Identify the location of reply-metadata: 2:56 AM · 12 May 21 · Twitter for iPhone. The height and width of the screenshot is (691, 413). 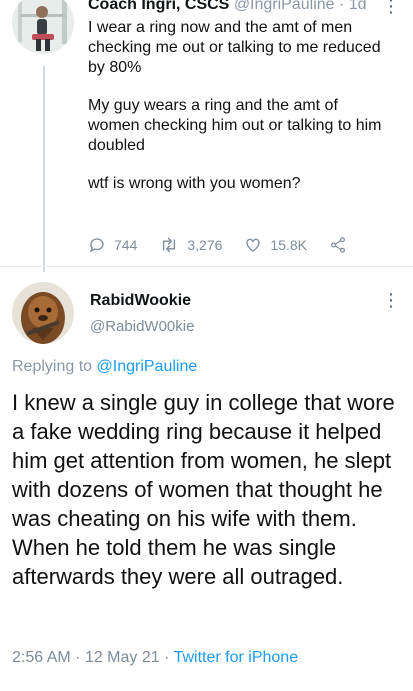
(155, 658).